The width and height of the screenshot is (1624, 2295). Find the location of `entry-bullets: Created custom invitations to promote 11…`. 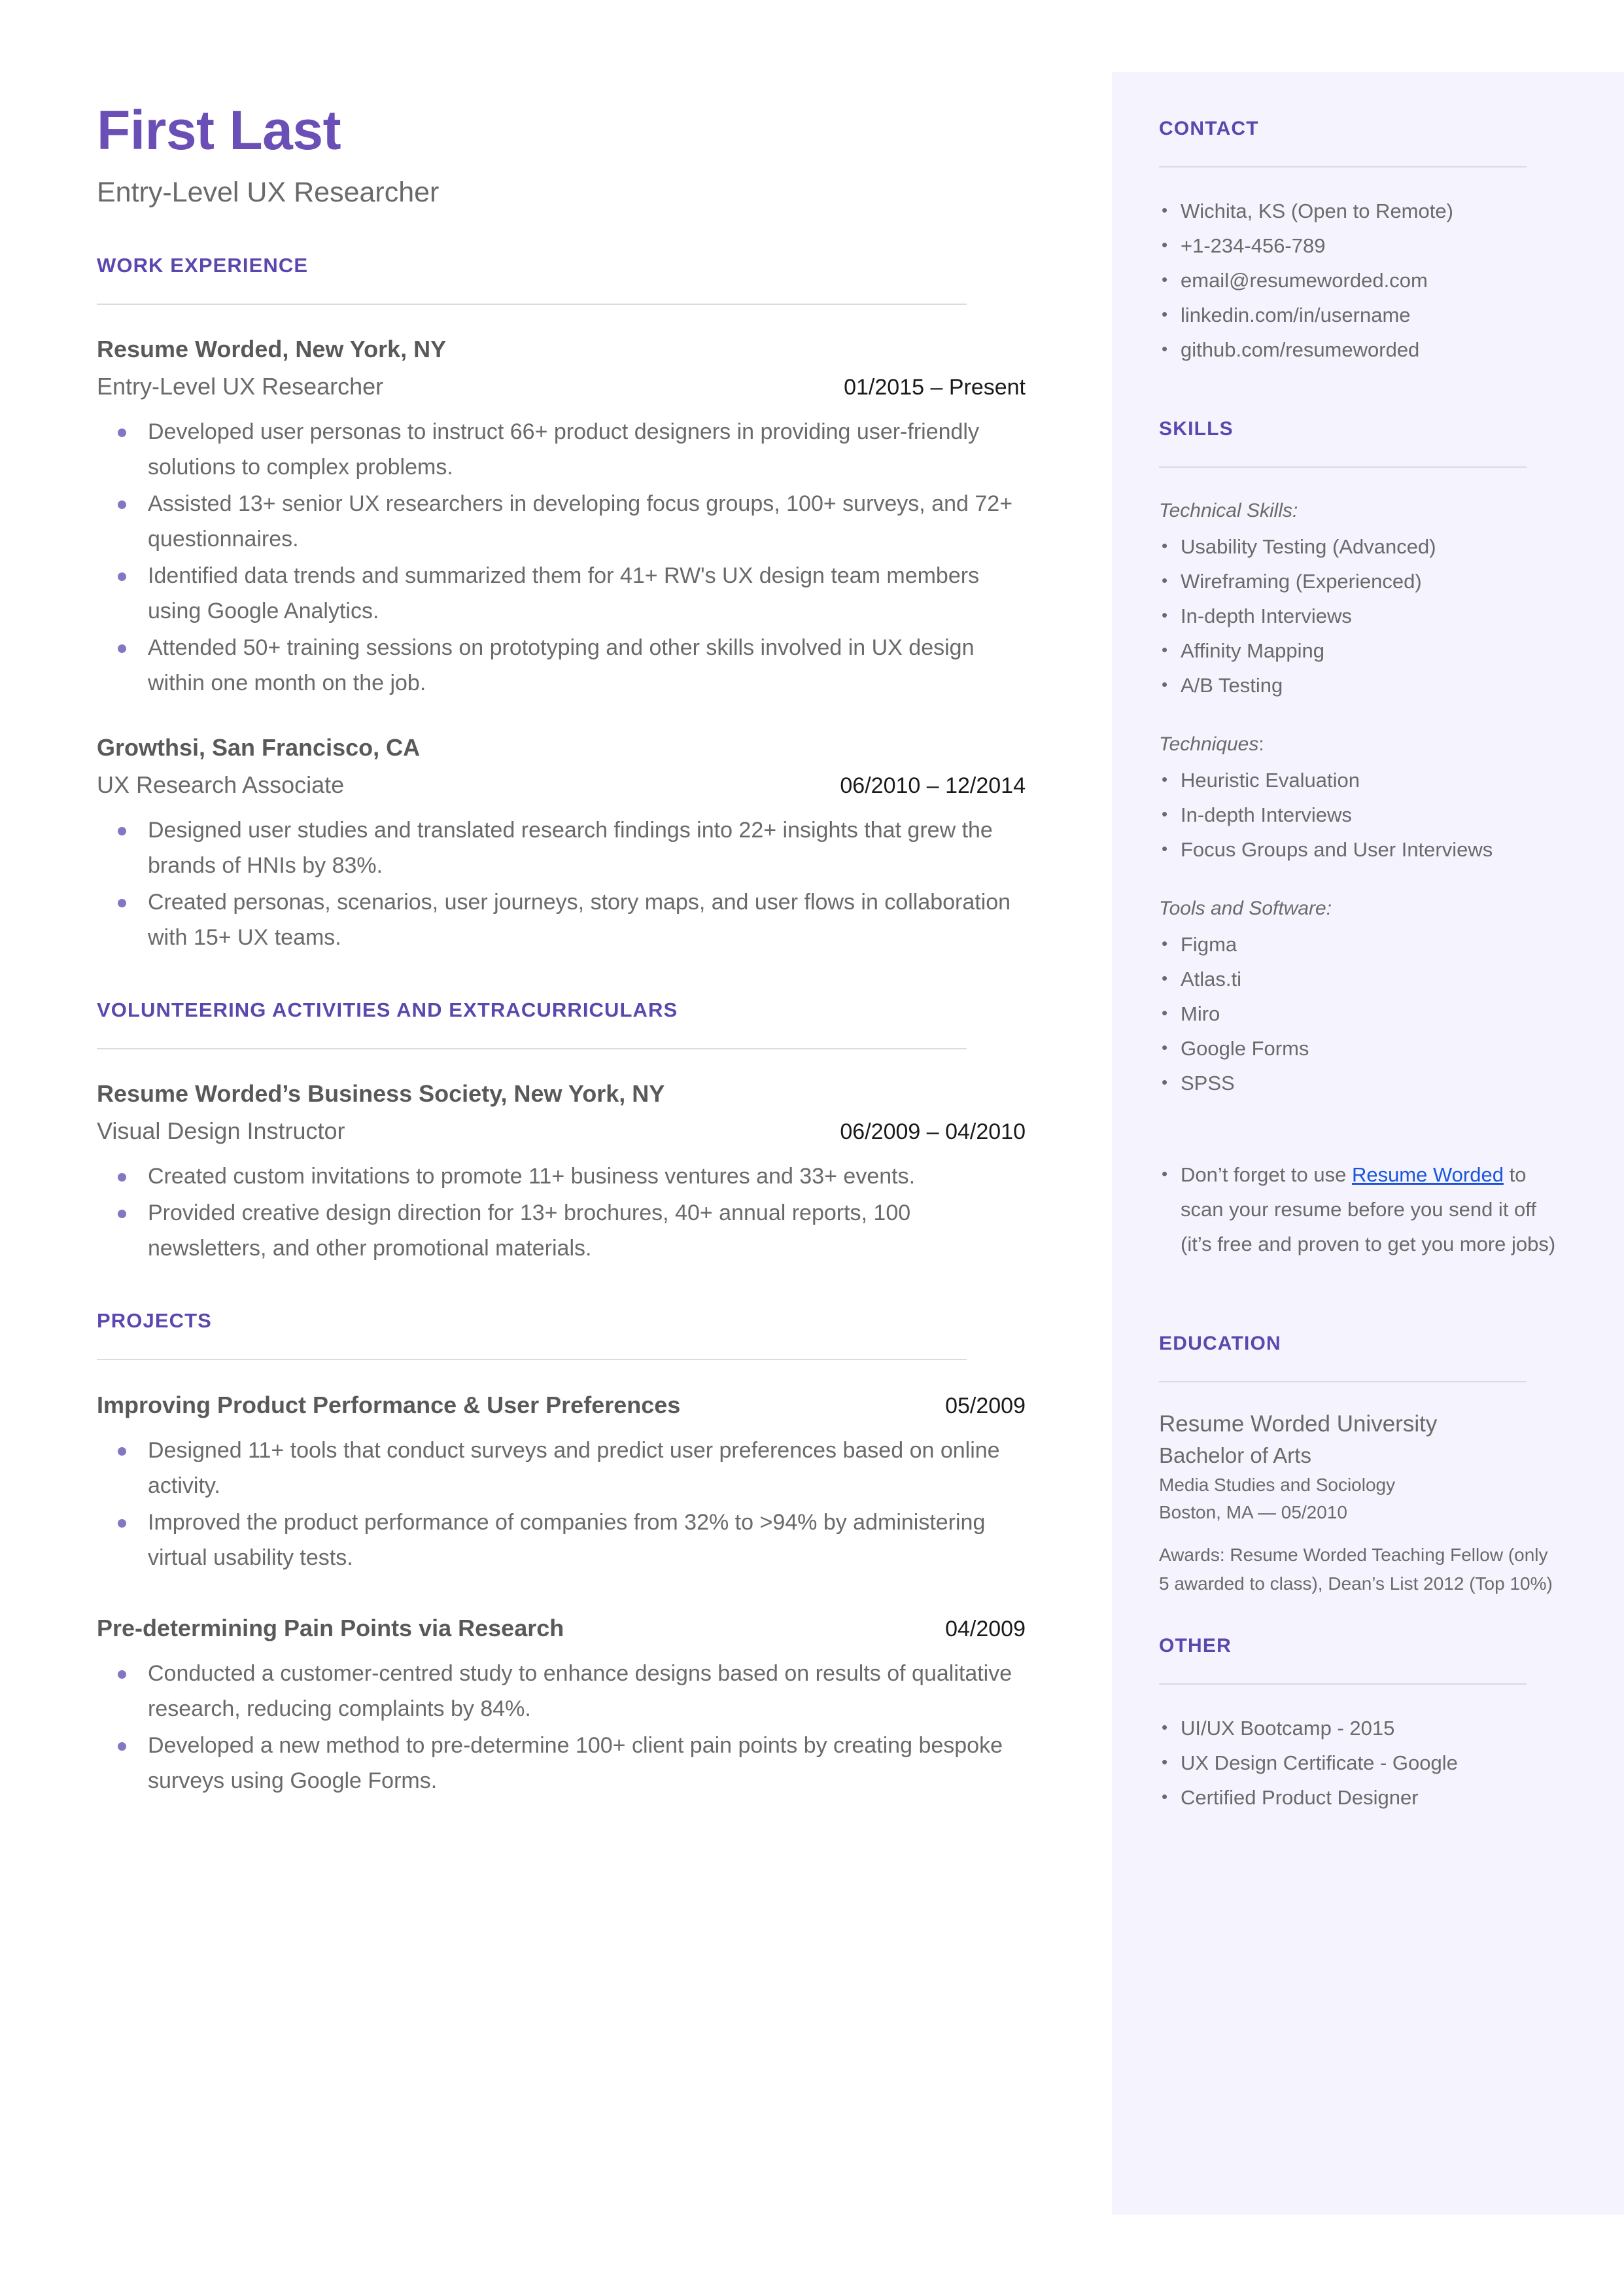

entry-bullets: Created custom invitations to promote 11… is located at coordinates (561, 1212).